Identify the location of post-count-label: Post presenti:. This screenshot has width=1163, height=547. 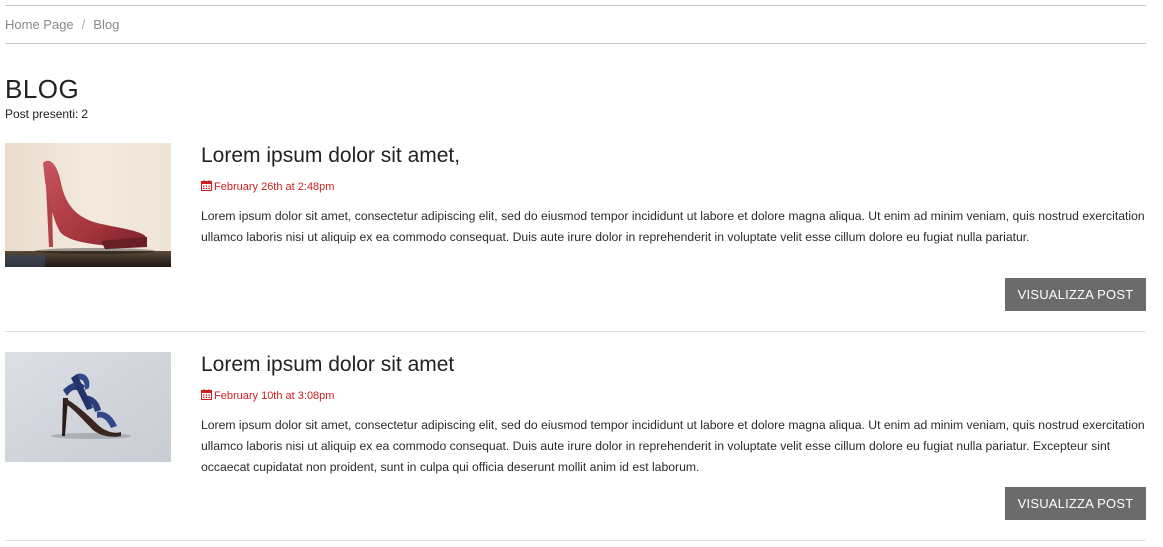
(42, 114).